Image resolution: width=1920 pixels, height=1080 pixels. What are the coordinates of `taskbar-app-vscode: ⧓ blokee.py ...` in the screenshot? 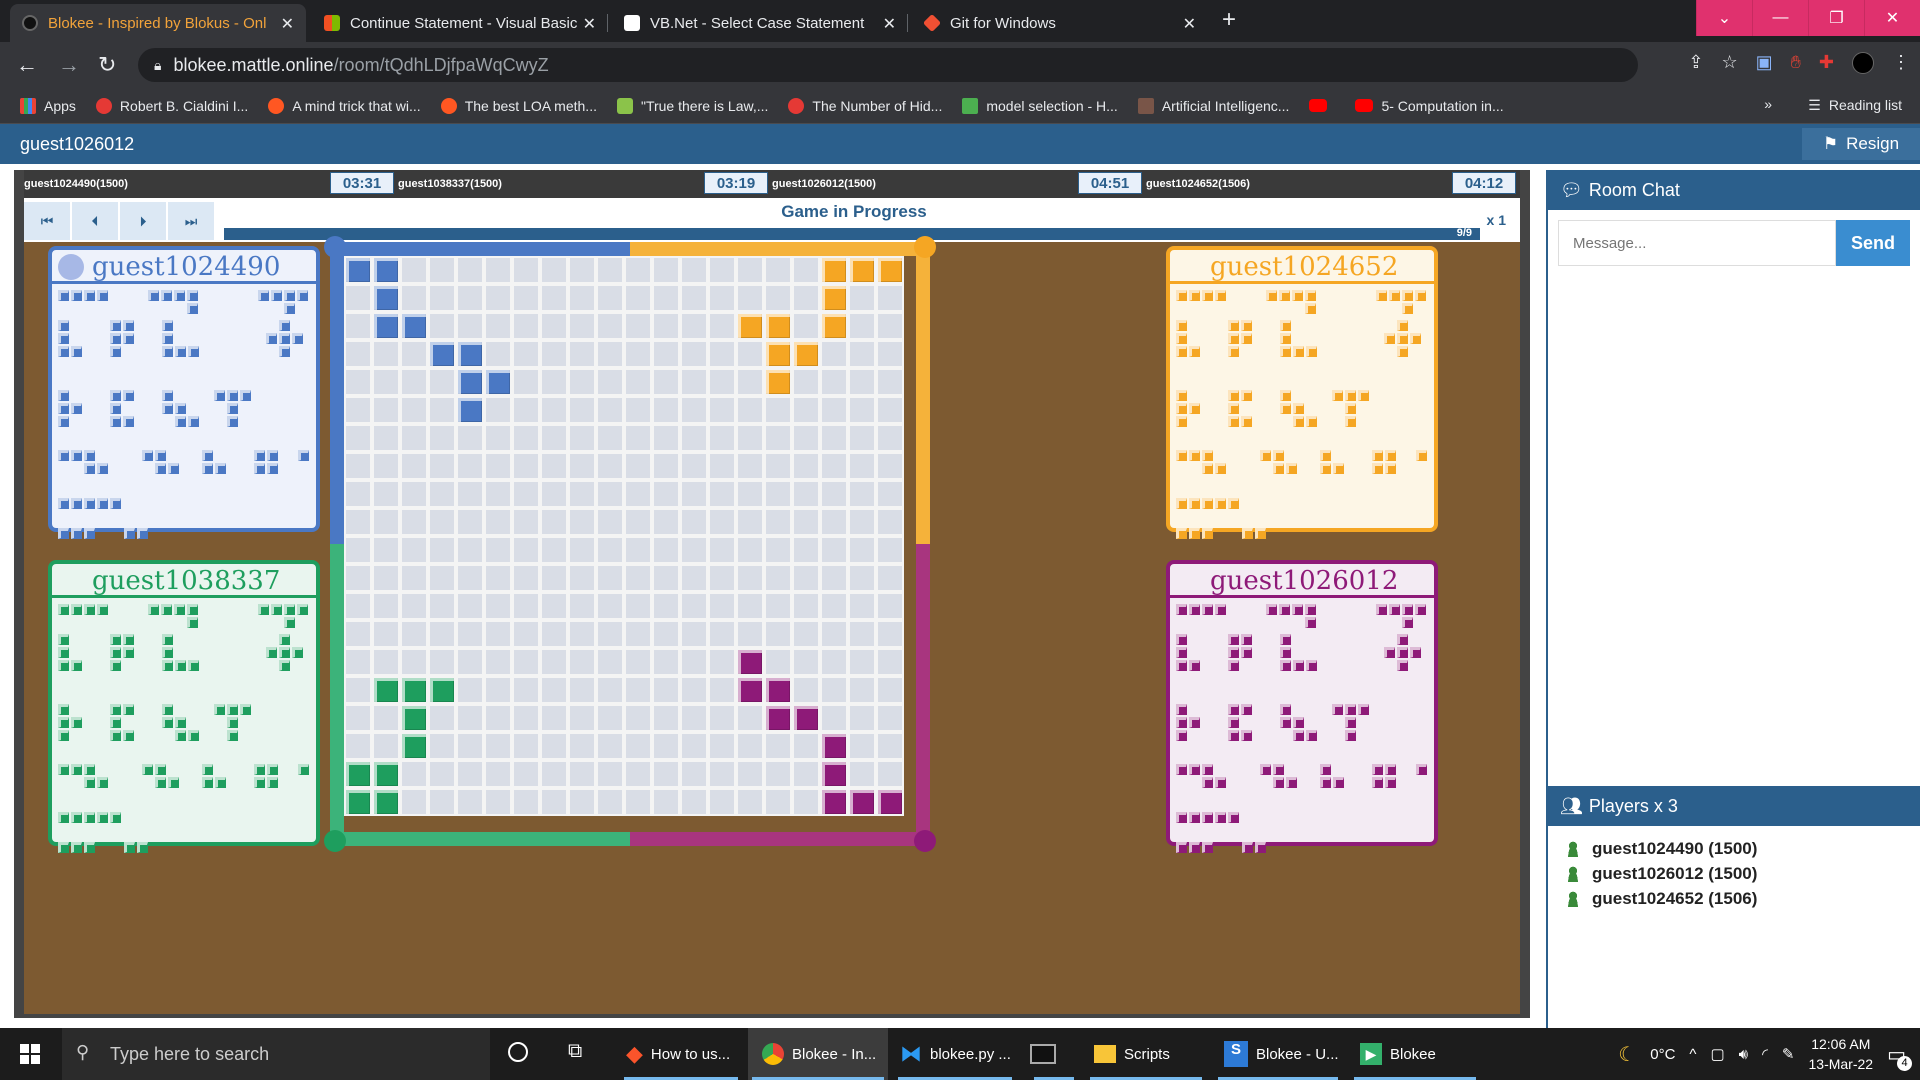 It's located at (955, 1054).